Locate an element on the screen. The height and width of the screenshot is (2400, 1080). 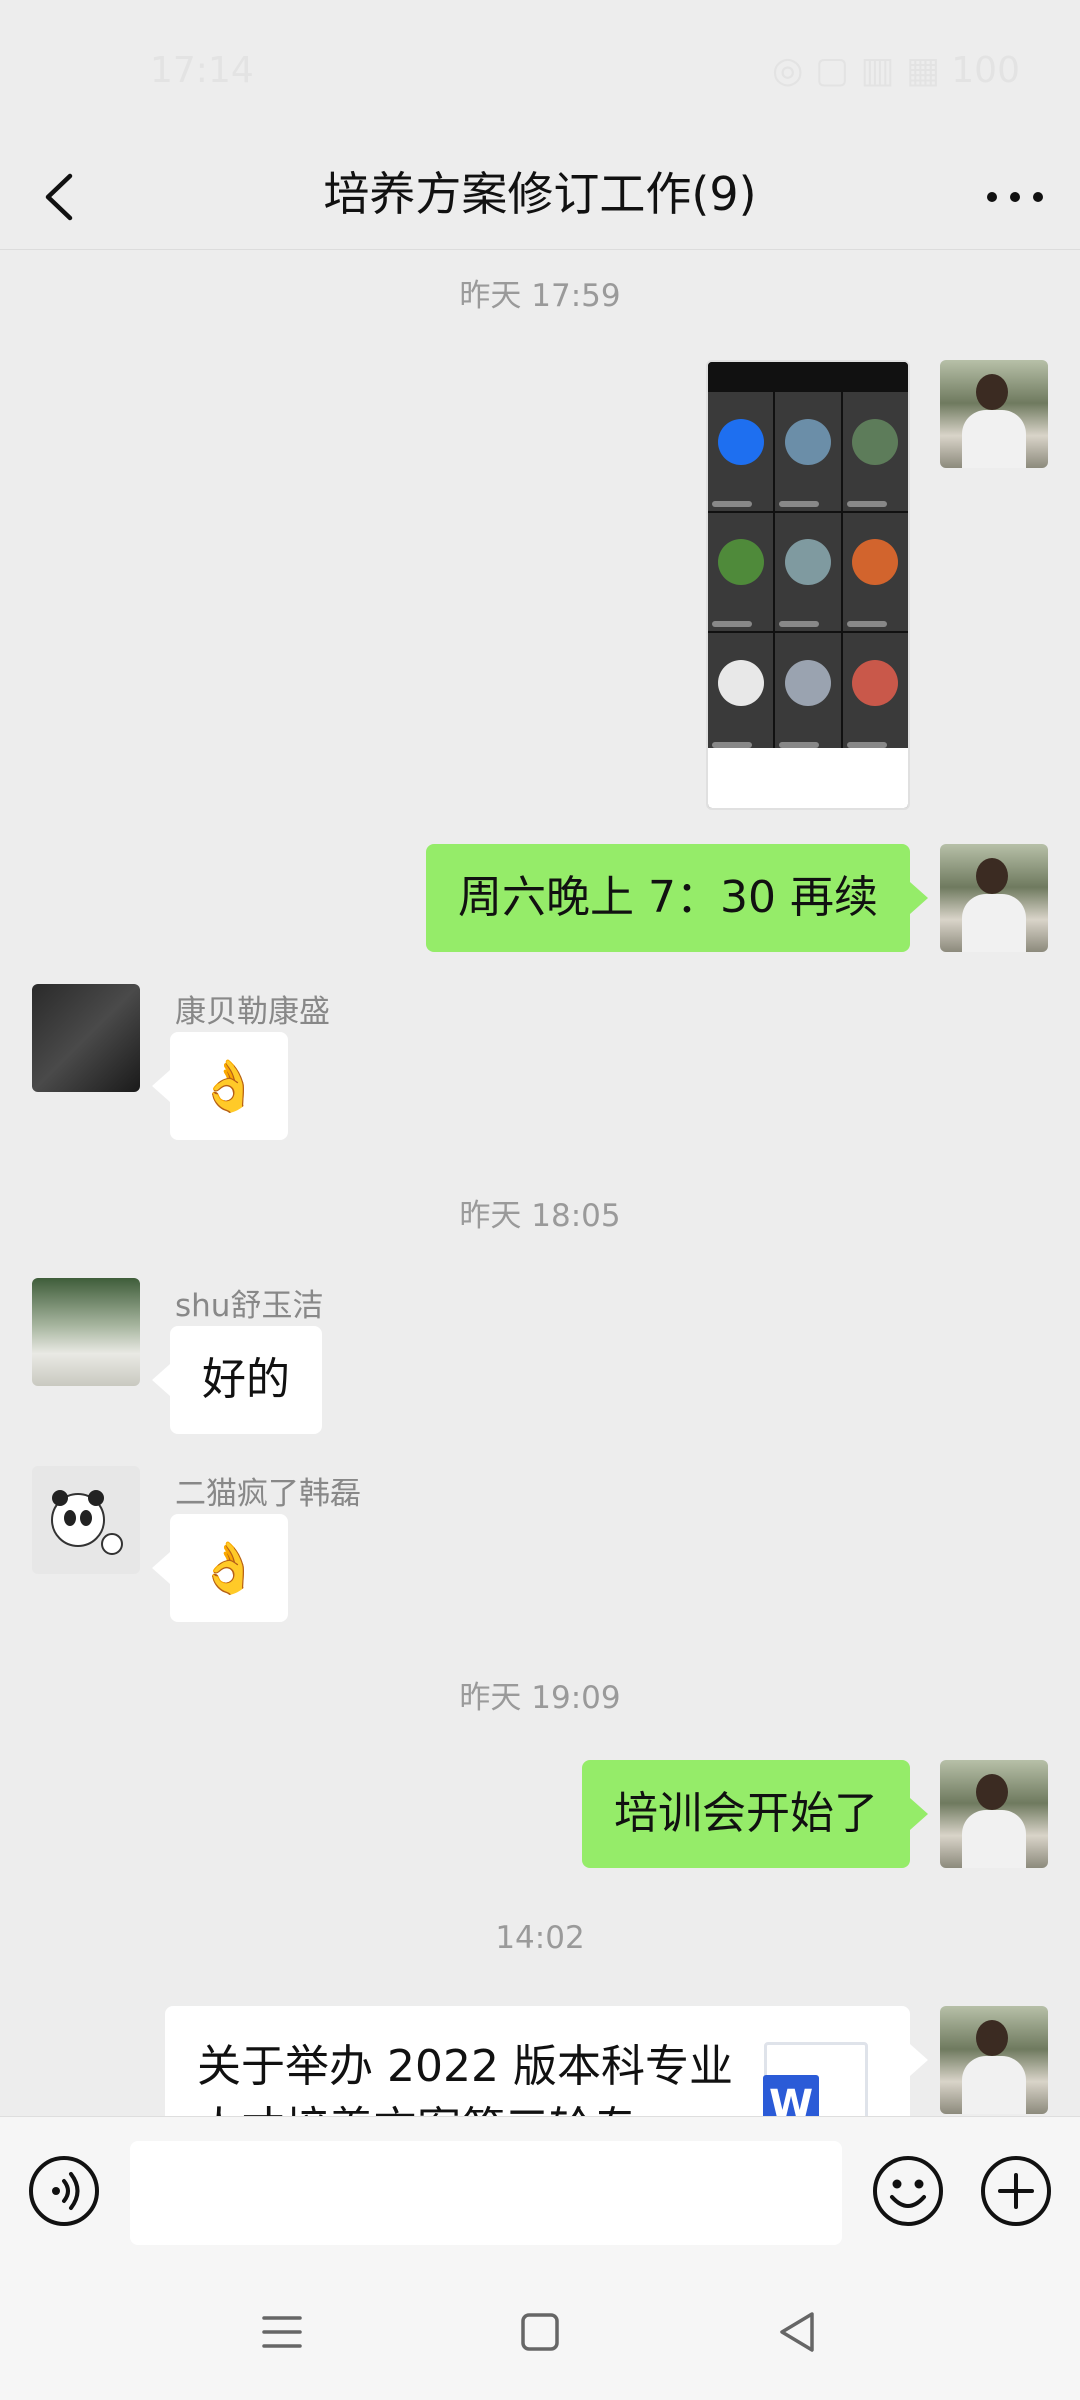
image-nav-strip is located at coordinates (808, 778).